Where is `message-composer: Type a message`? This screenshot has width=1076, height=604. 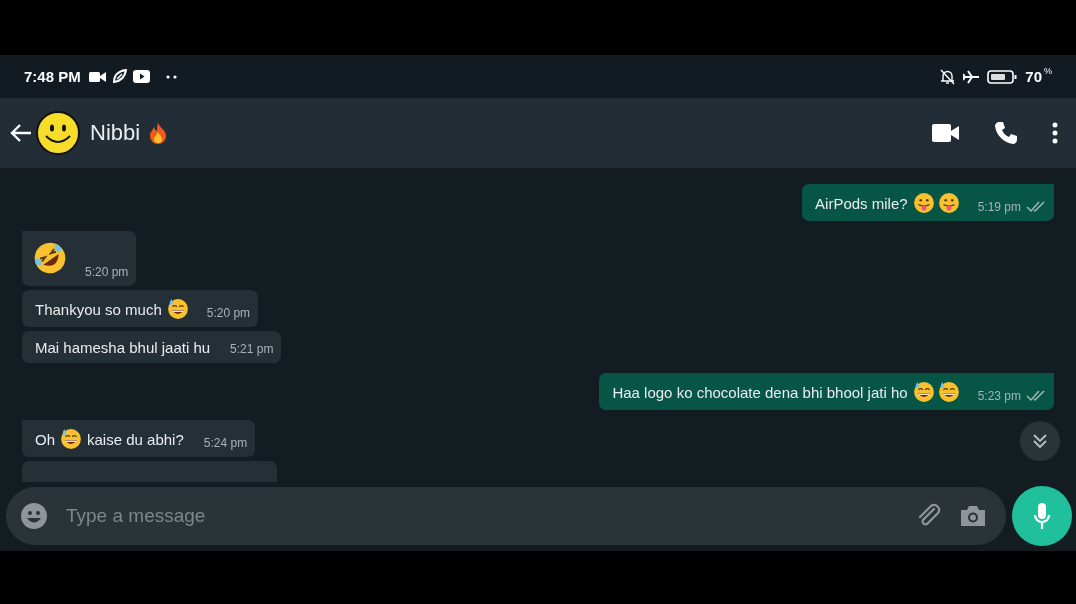 message-composer: Type a message is located at coordinates (506, 516).